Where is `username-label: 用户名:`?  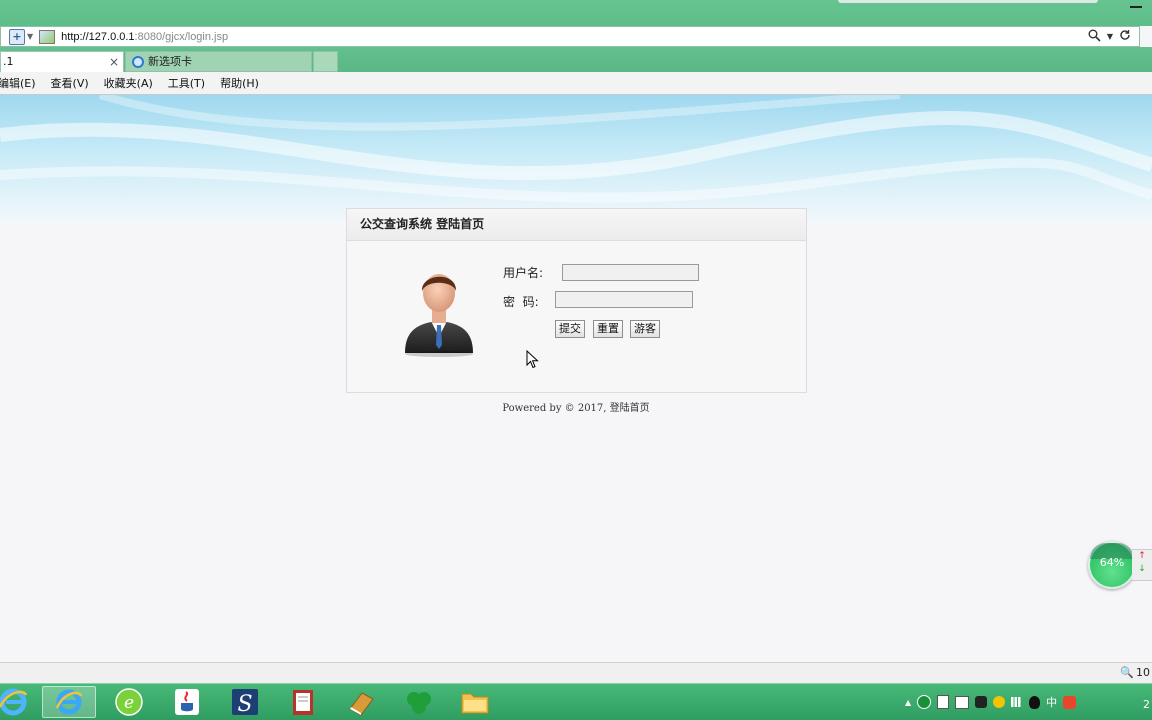 username-label: 用户名: is located at coordinates (523, 273).